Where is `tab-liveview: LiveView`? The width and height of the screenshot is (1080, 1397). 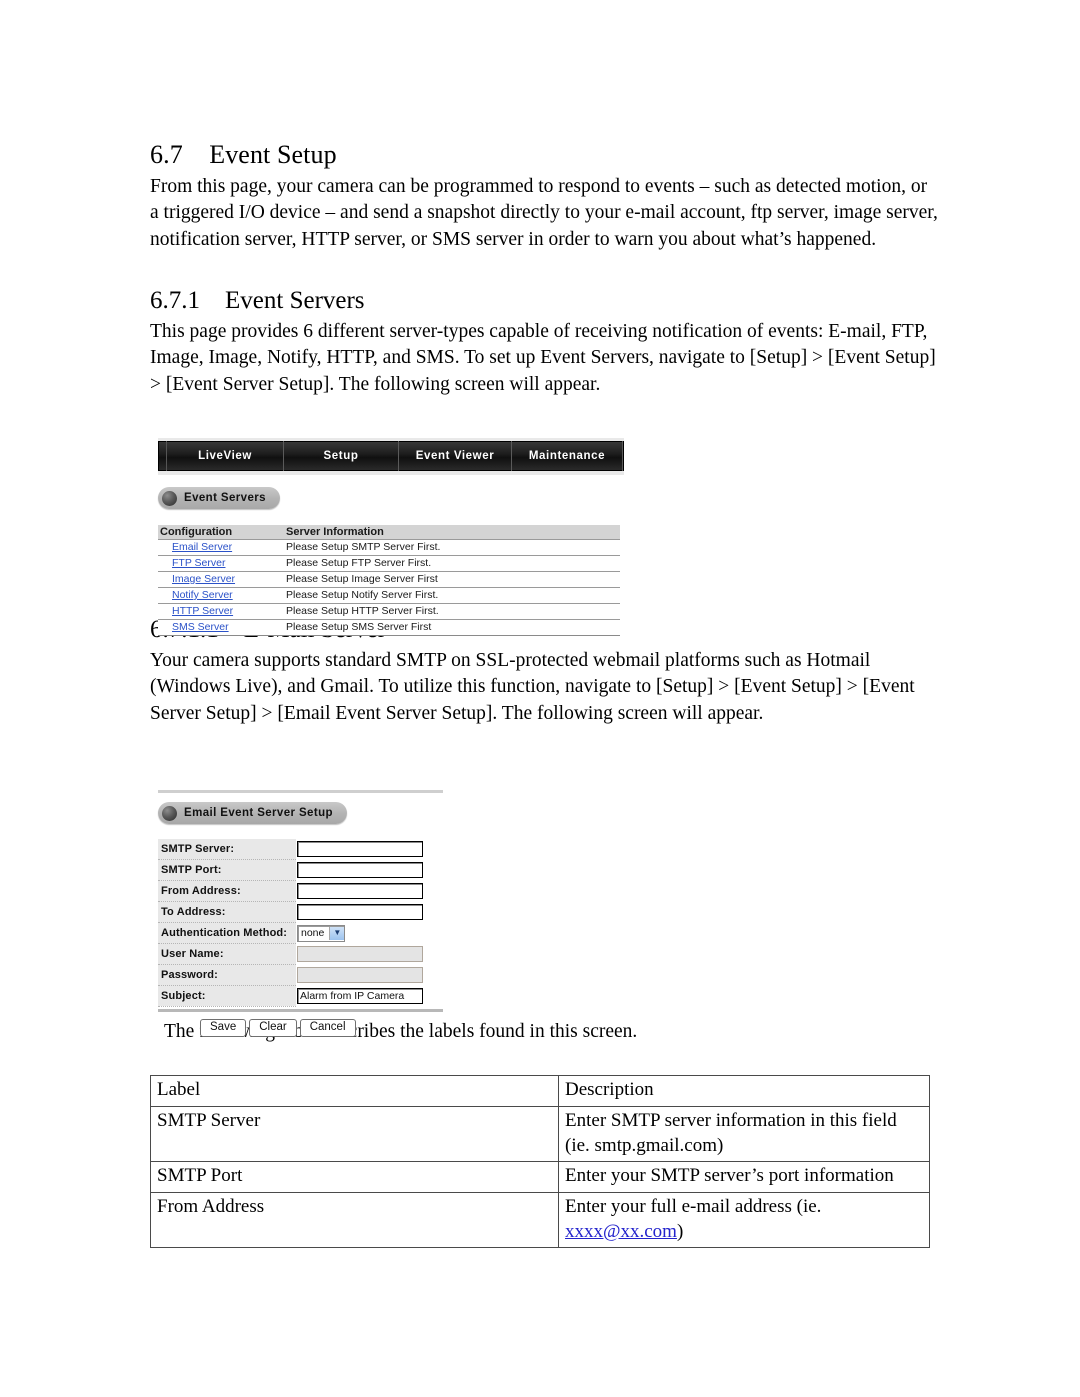 tab-liveview: LiveView is located at coordinates (225, 456).